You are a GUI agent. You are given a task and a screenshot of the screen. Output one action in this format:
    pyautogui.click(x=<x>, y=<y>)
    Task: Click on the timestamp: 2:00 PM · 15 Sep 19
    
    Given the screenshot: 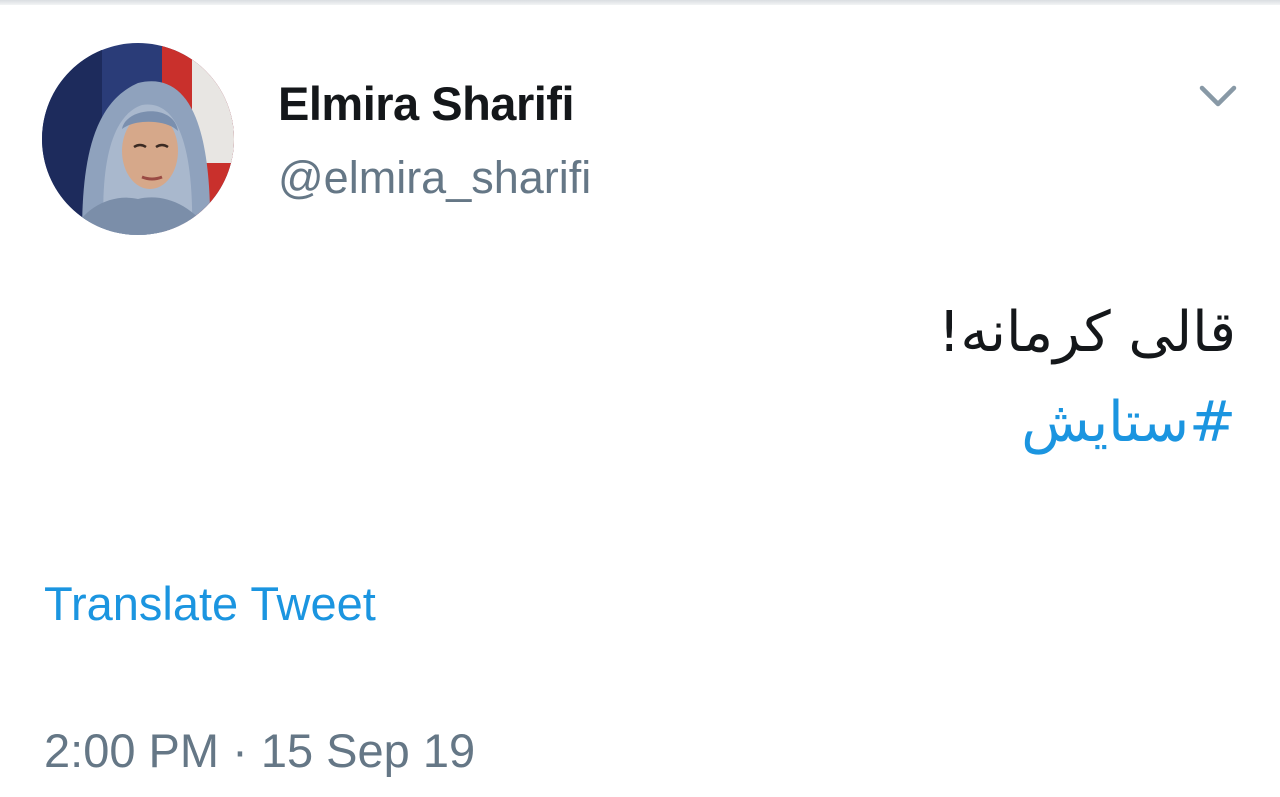 What is the action you would take?
    pyautogui.click(x=259, y=750)
    